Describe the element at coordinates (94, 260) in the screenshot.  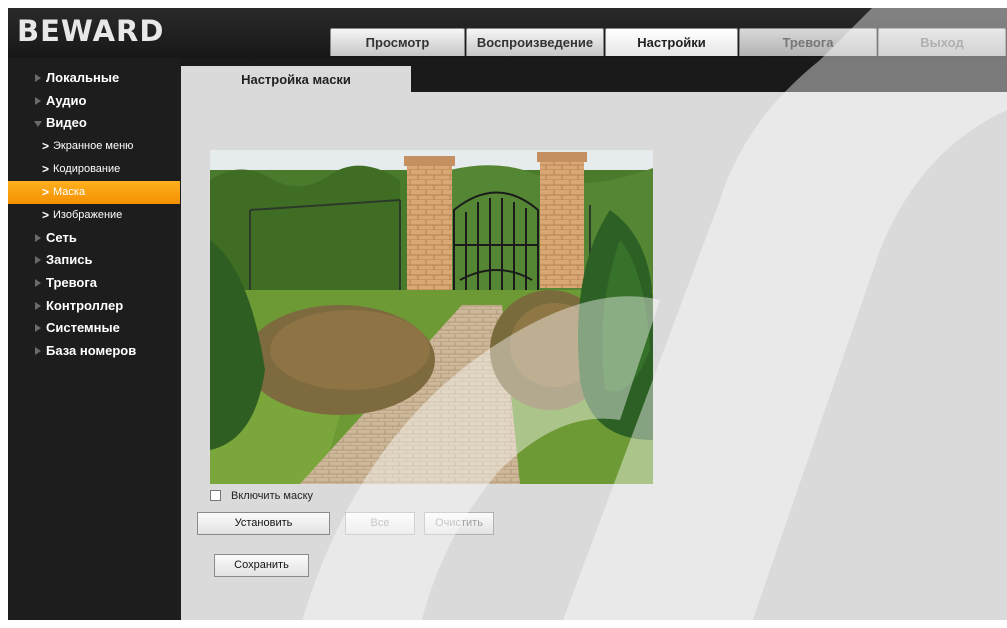
I see `sidebar-item-record: Запись` at that location.